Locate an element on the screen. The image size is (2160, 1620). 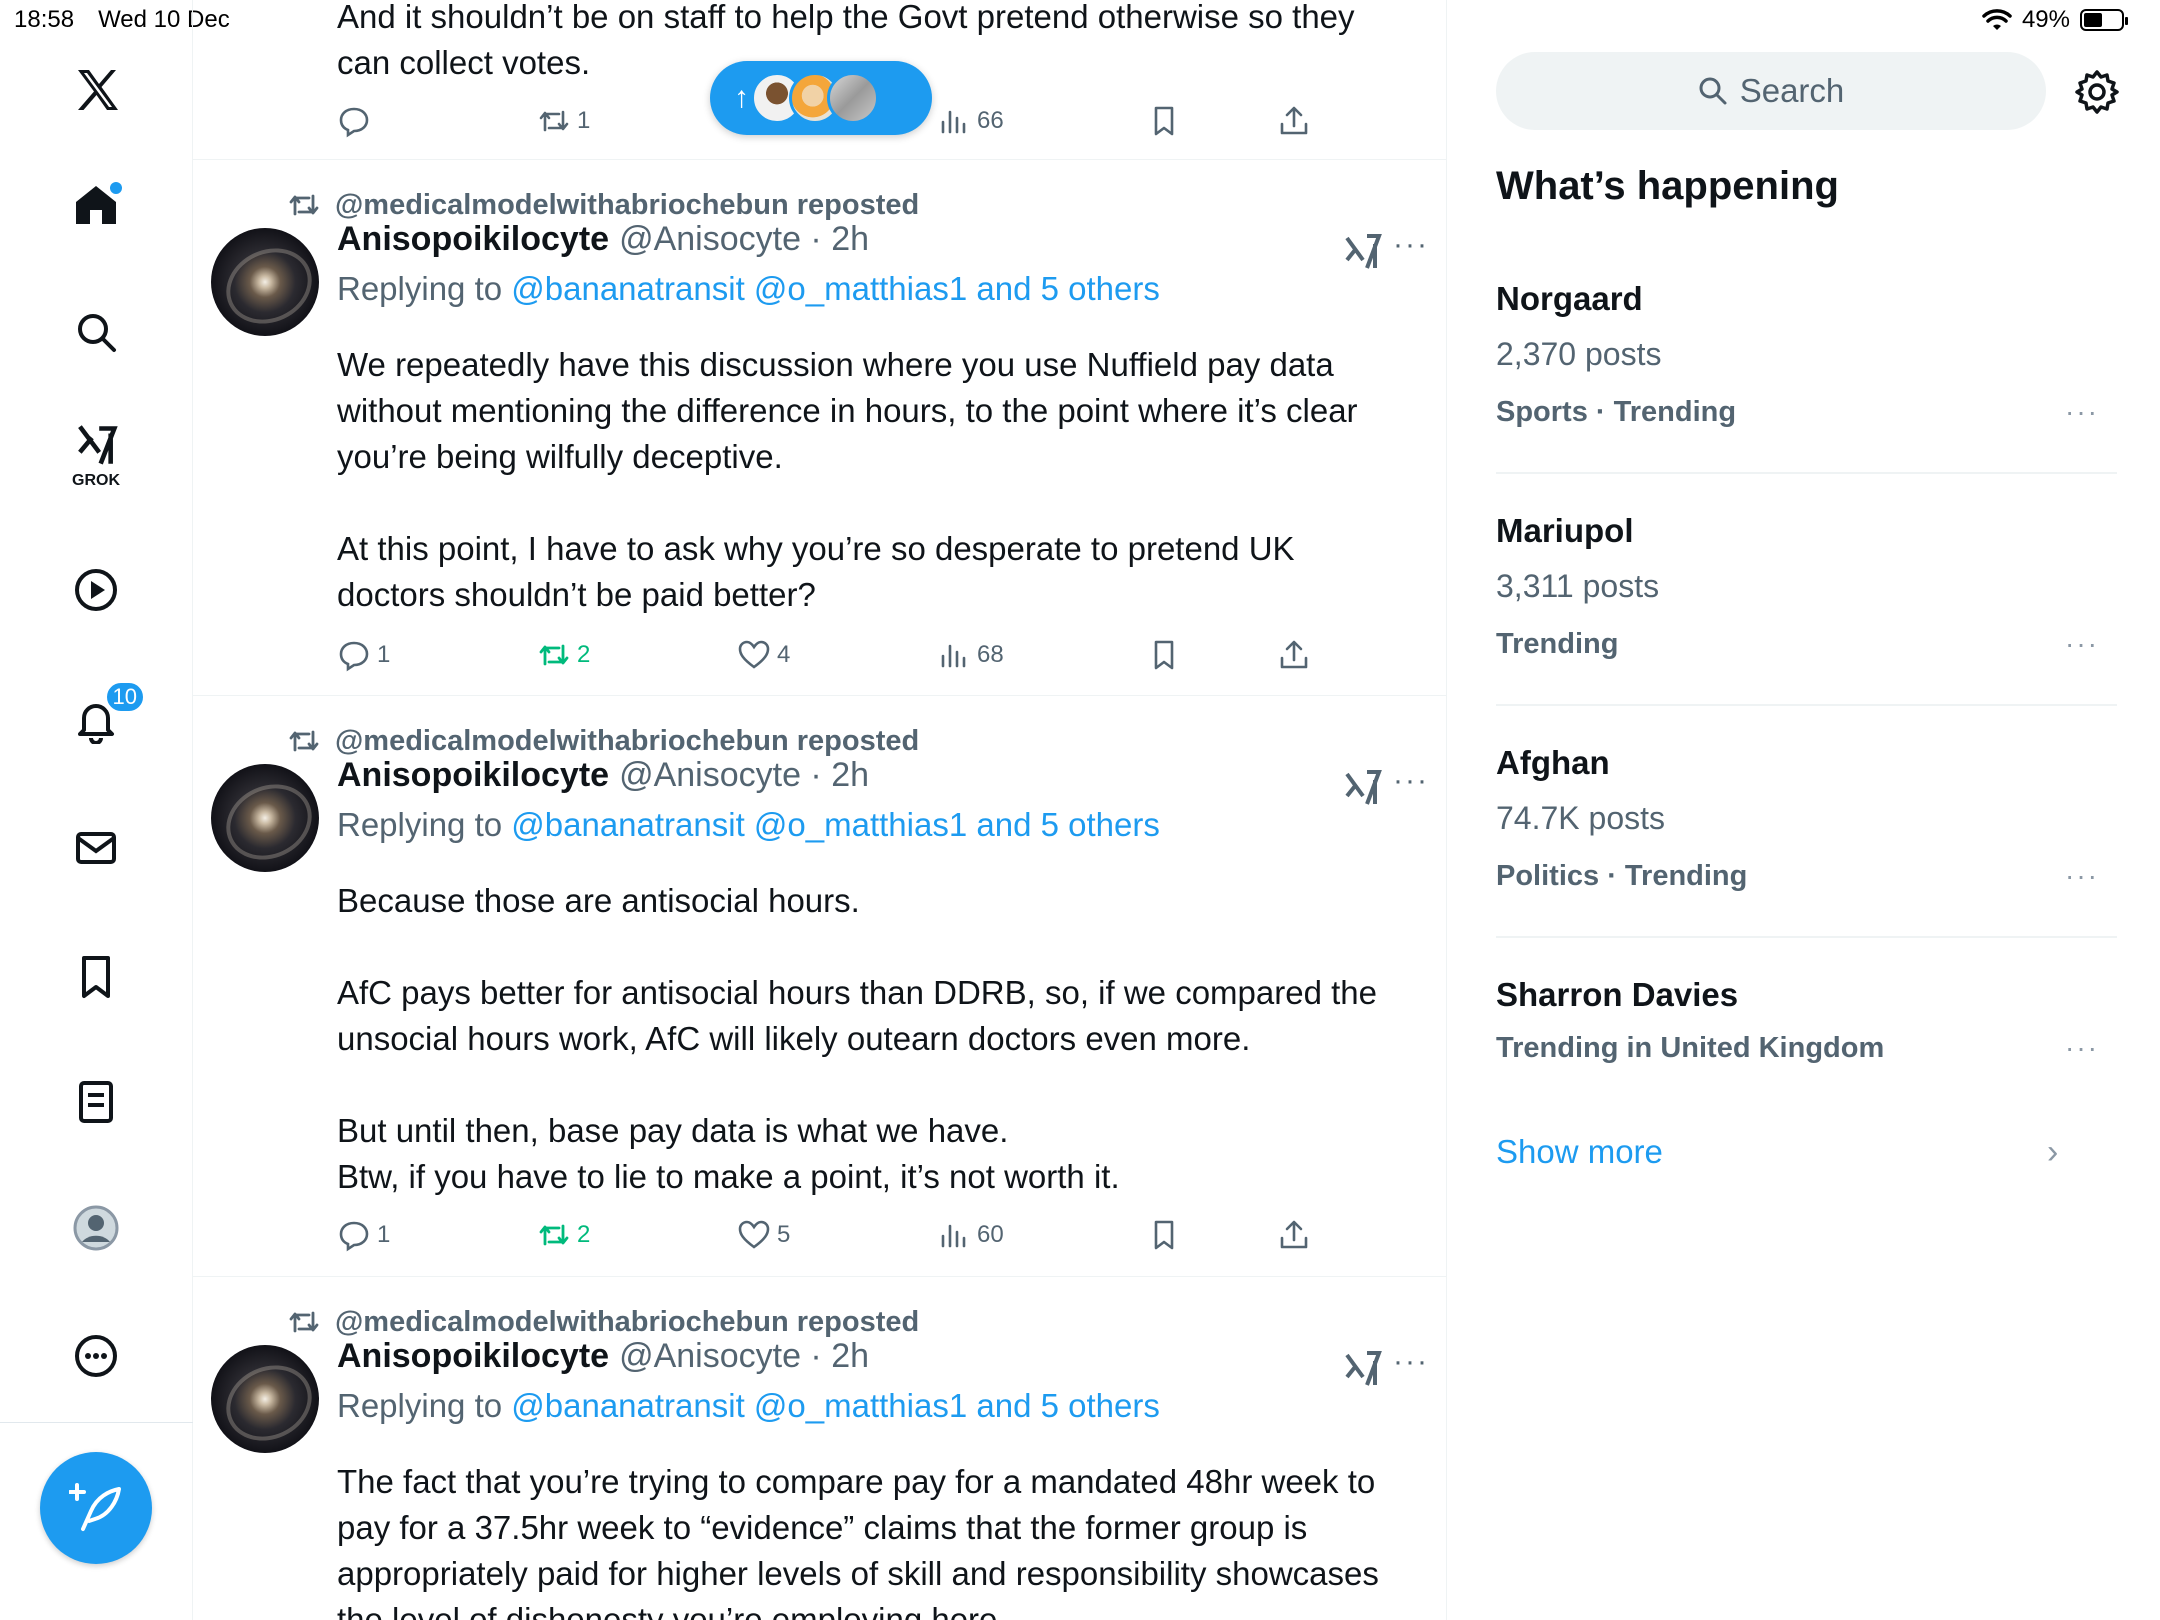
trend-category: Trending is located at coordinates (1557, 644).